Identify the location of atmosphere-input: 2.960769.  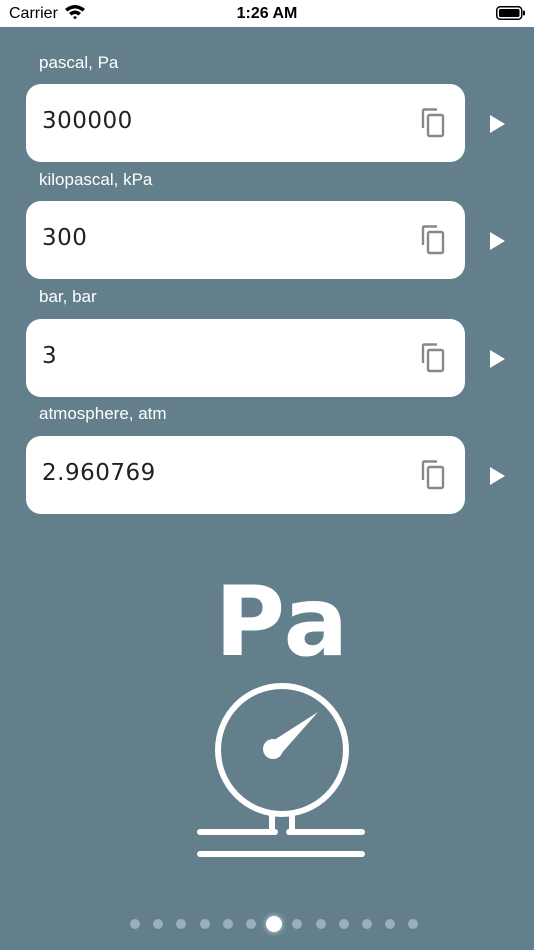
(245, 475).